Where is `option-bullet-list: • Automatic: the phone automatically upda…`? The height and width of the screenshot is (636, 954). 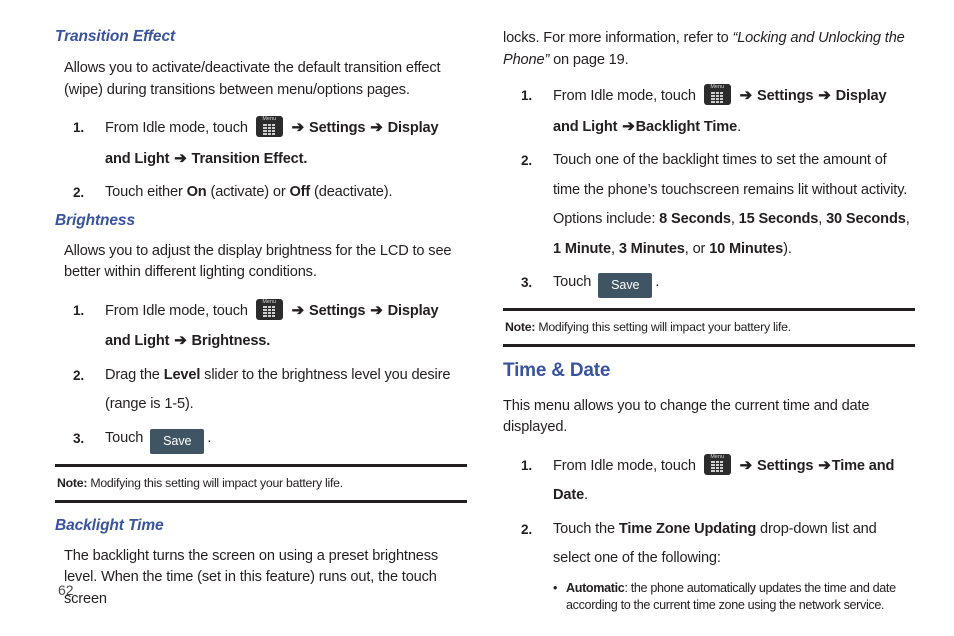 option-bullet-list: • Automatic: the phone automatically upda… is located at coordinates (734, 597).